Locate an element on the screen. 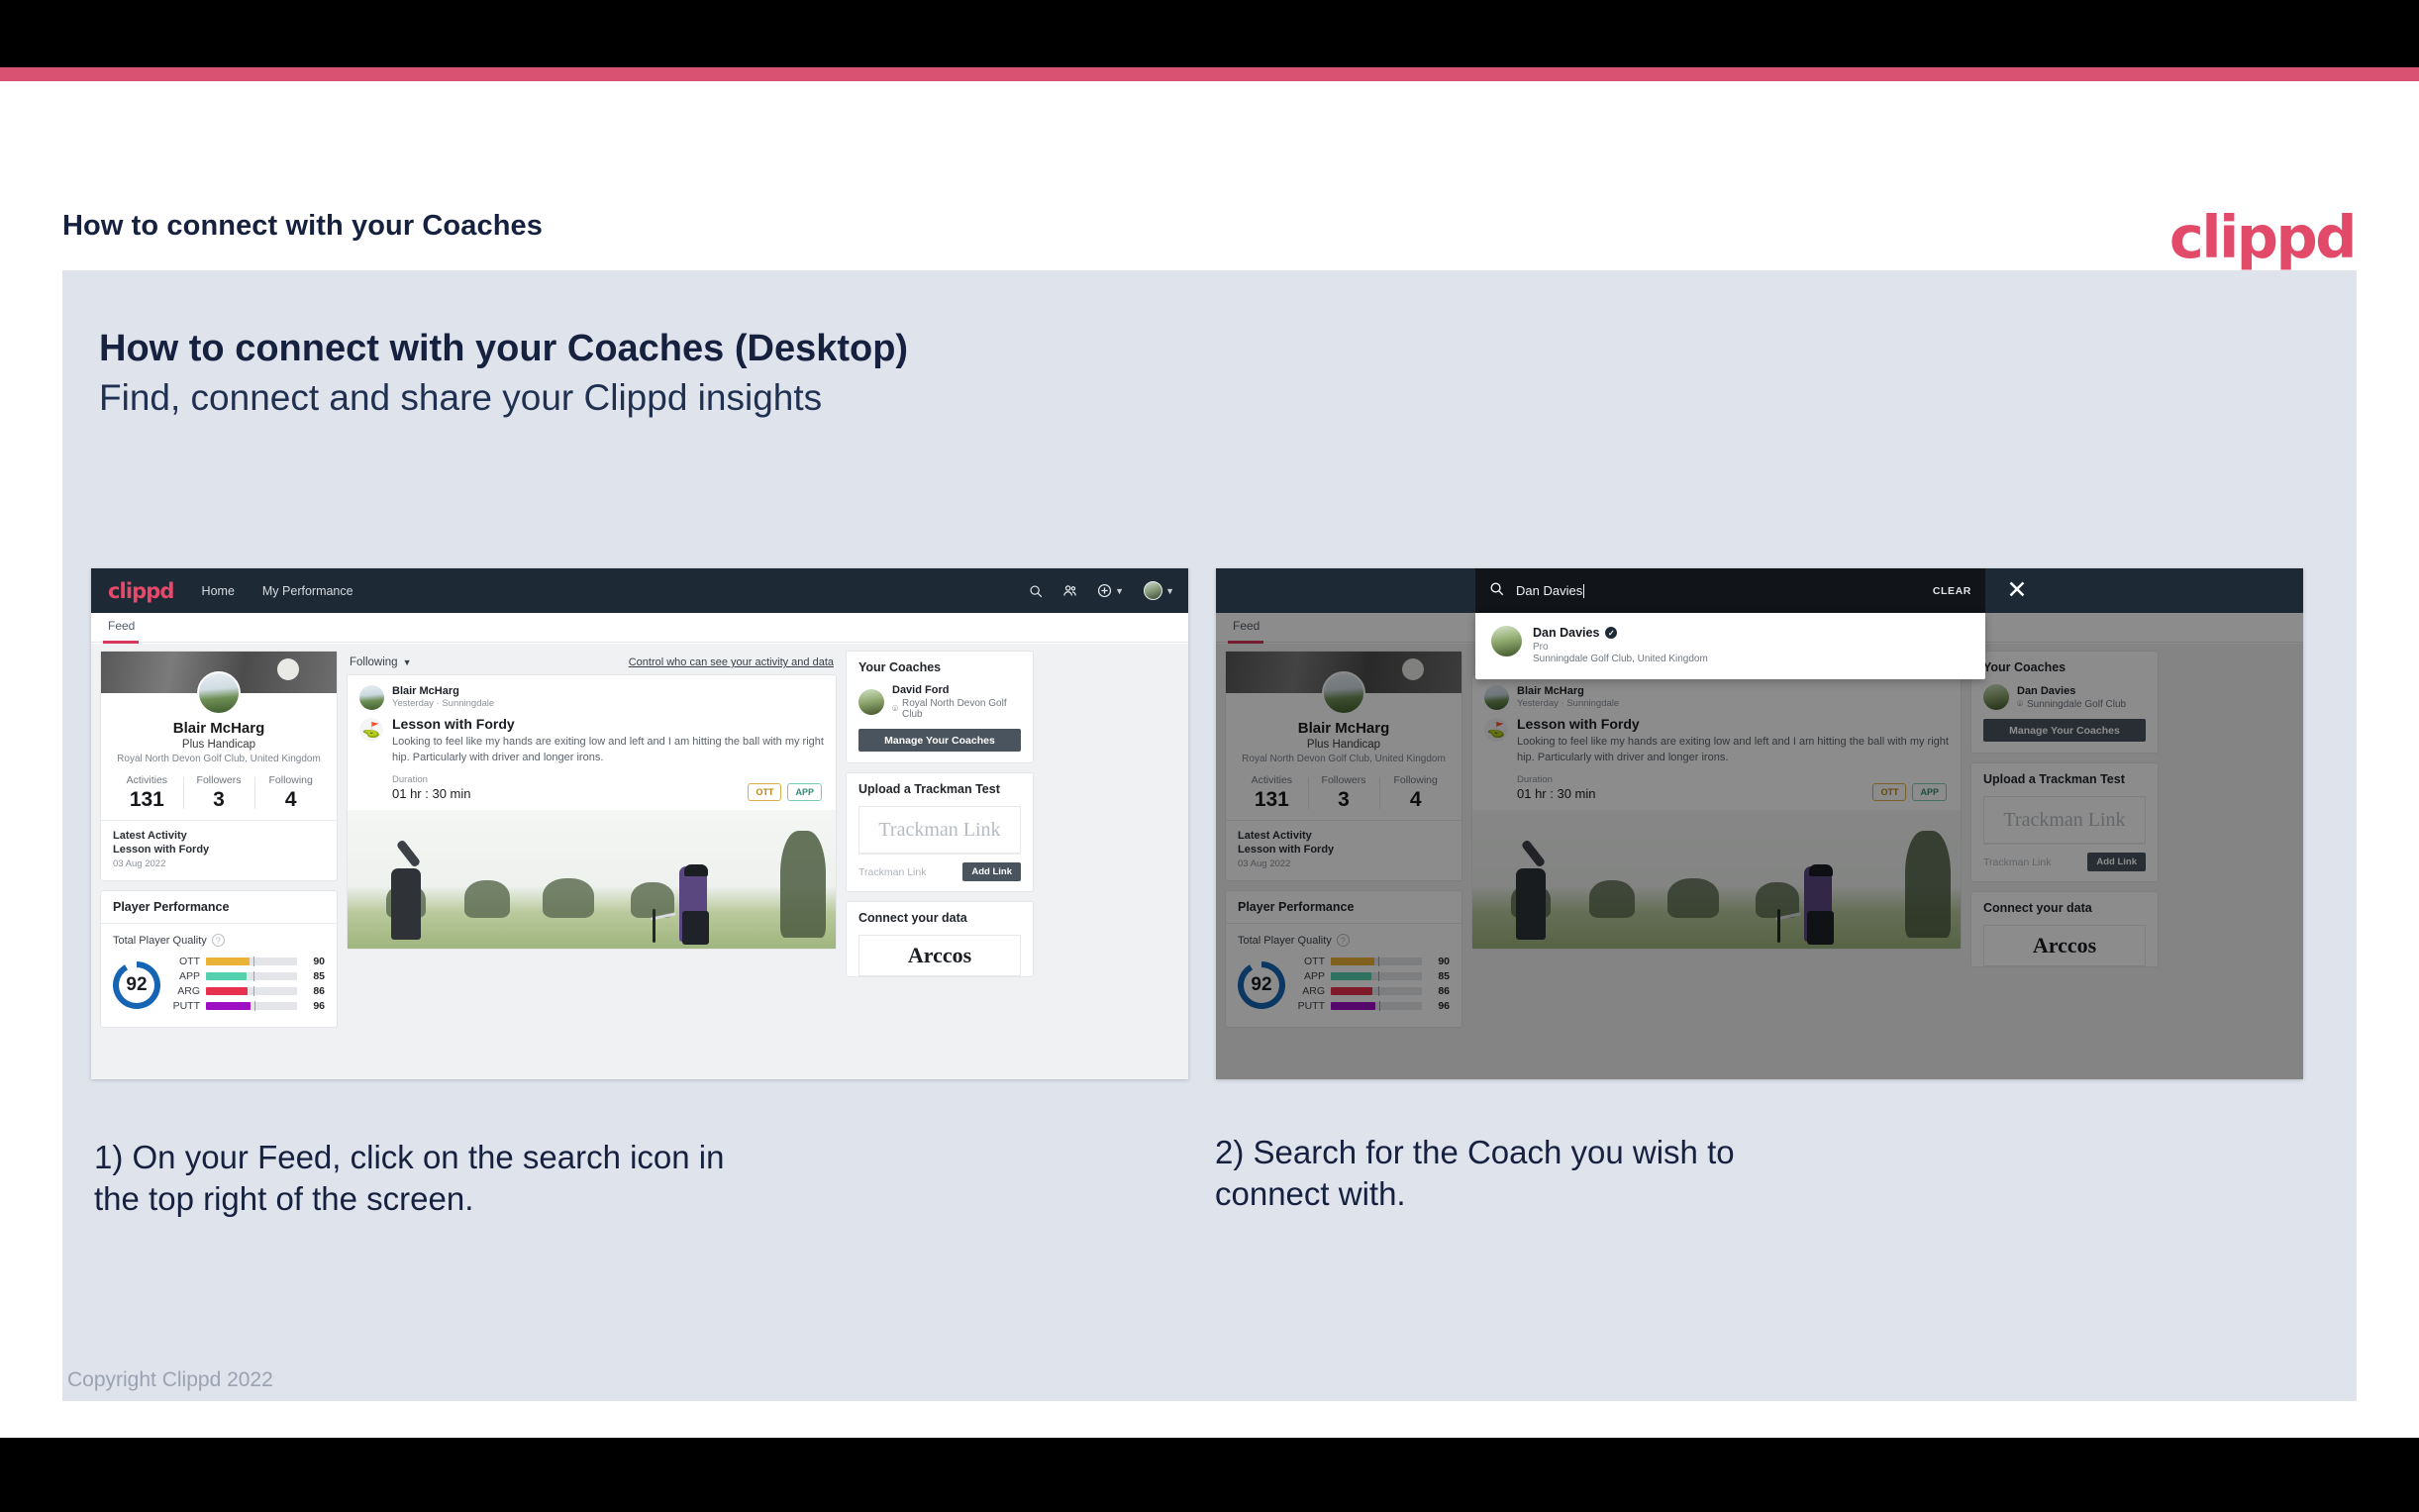 The image size is (2419, 1512). clippd-logo: clippd is located at coordinates (2263, 237).